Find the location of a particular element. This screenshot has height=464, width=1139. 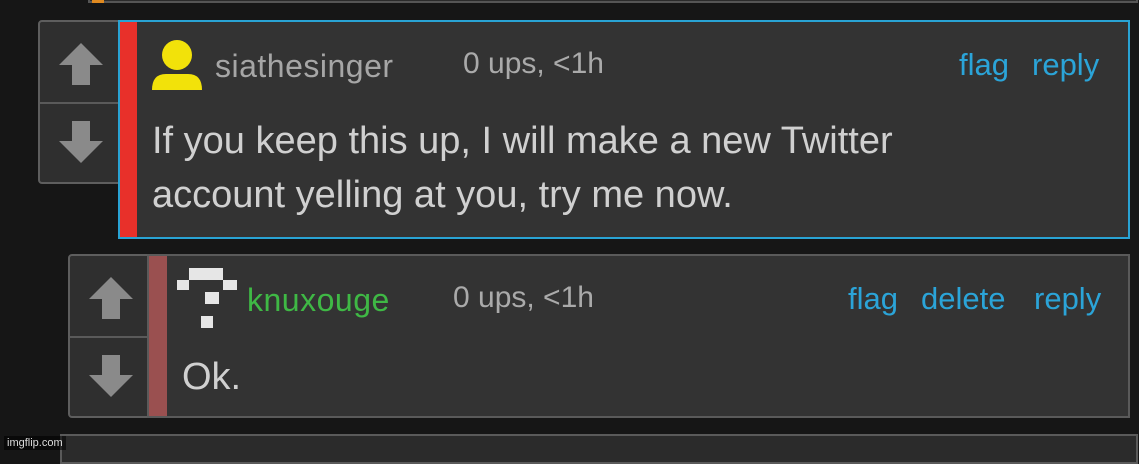

comment-body-line: Ok. is located at coordinates (212, 377).